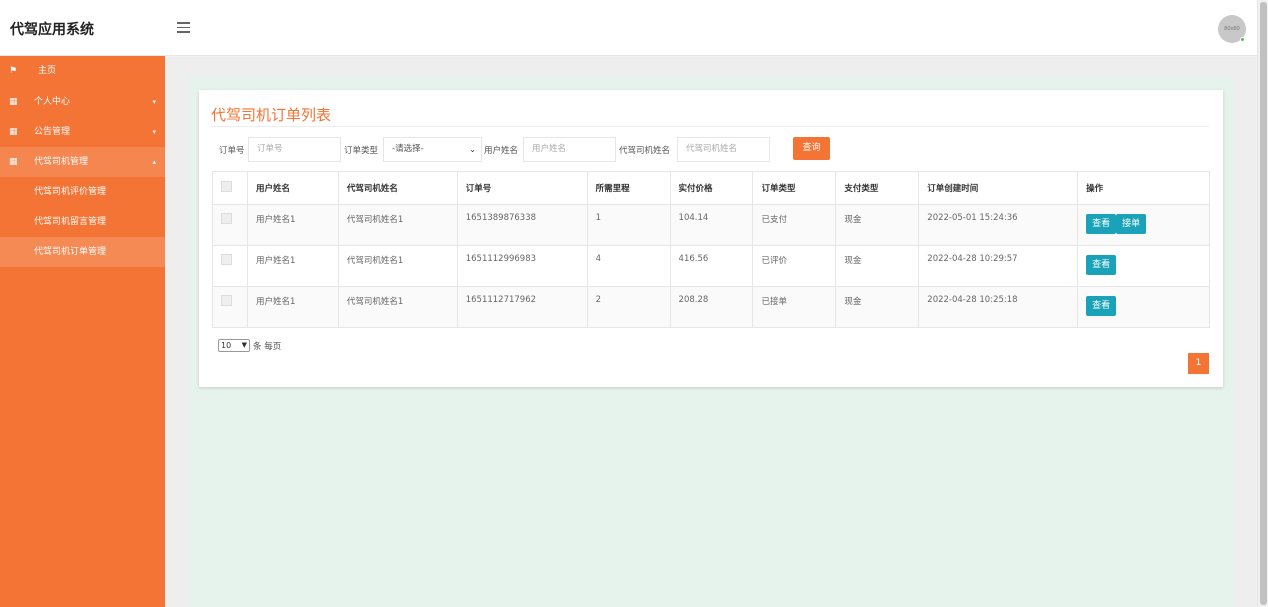 This screenshot has height=607, width=1268. I want to click on scrollbar-thumb, so click(1263, 303).